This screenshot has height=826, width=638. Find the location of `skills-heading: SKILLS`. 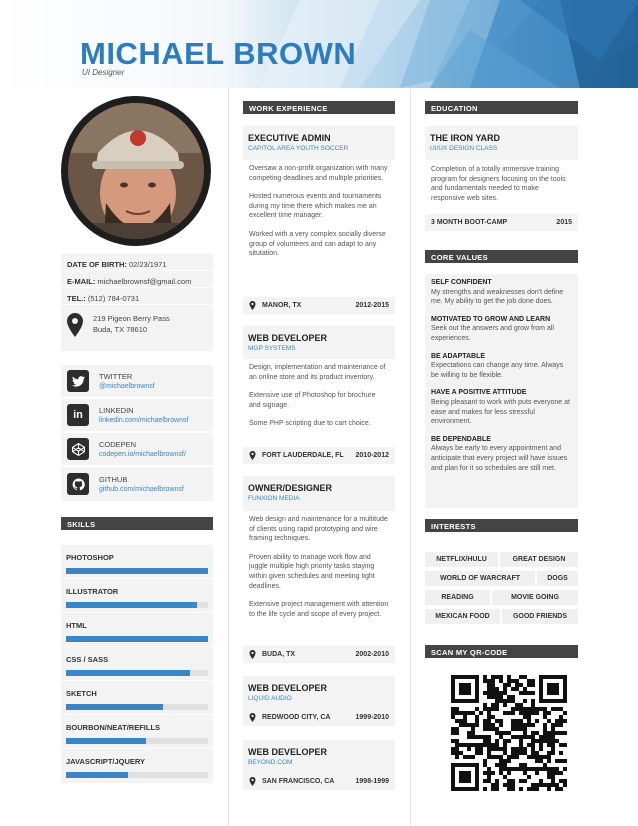

skills-heading: SKILLS is located at coordinates (137, 523).